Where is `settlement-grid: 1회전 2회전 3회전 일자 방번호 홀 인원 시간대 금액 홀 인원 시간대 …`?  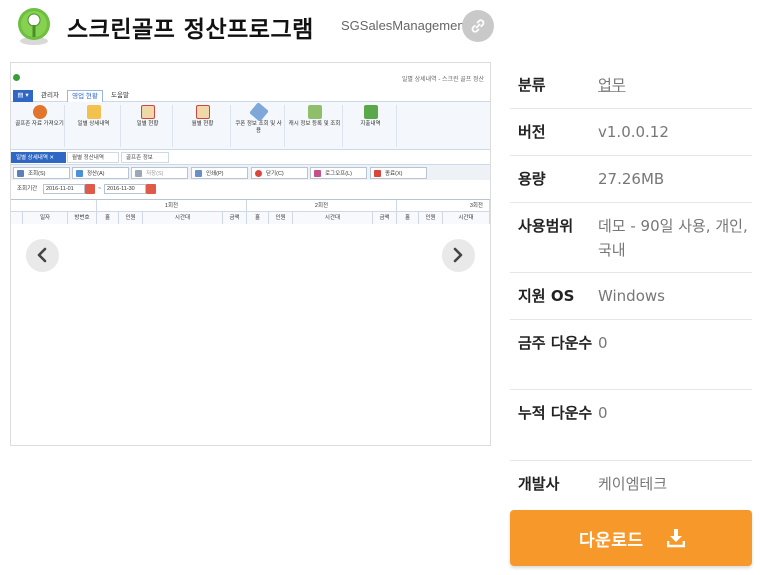
settlement-grid: 1회전 2회전 3회전 일자 방번호 홀 인원 시간대 금액 홀 인원 시간대 … is located at coordinates (250, 215).